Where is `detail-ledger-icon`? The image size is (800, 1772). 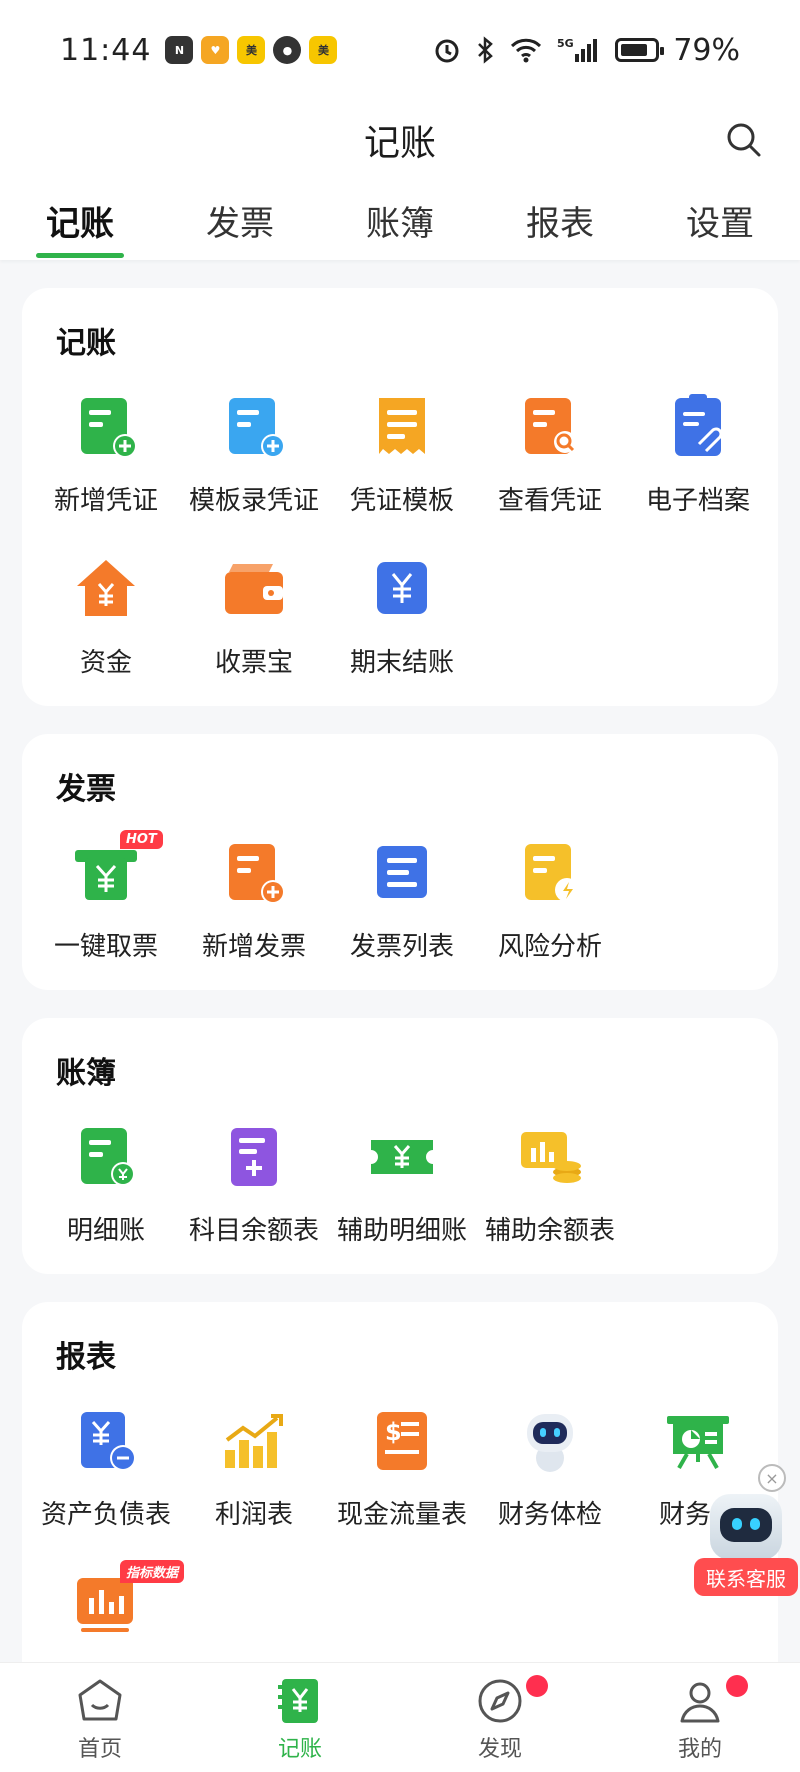 detail-ledger-icon is located at coordinates (106, 1157).